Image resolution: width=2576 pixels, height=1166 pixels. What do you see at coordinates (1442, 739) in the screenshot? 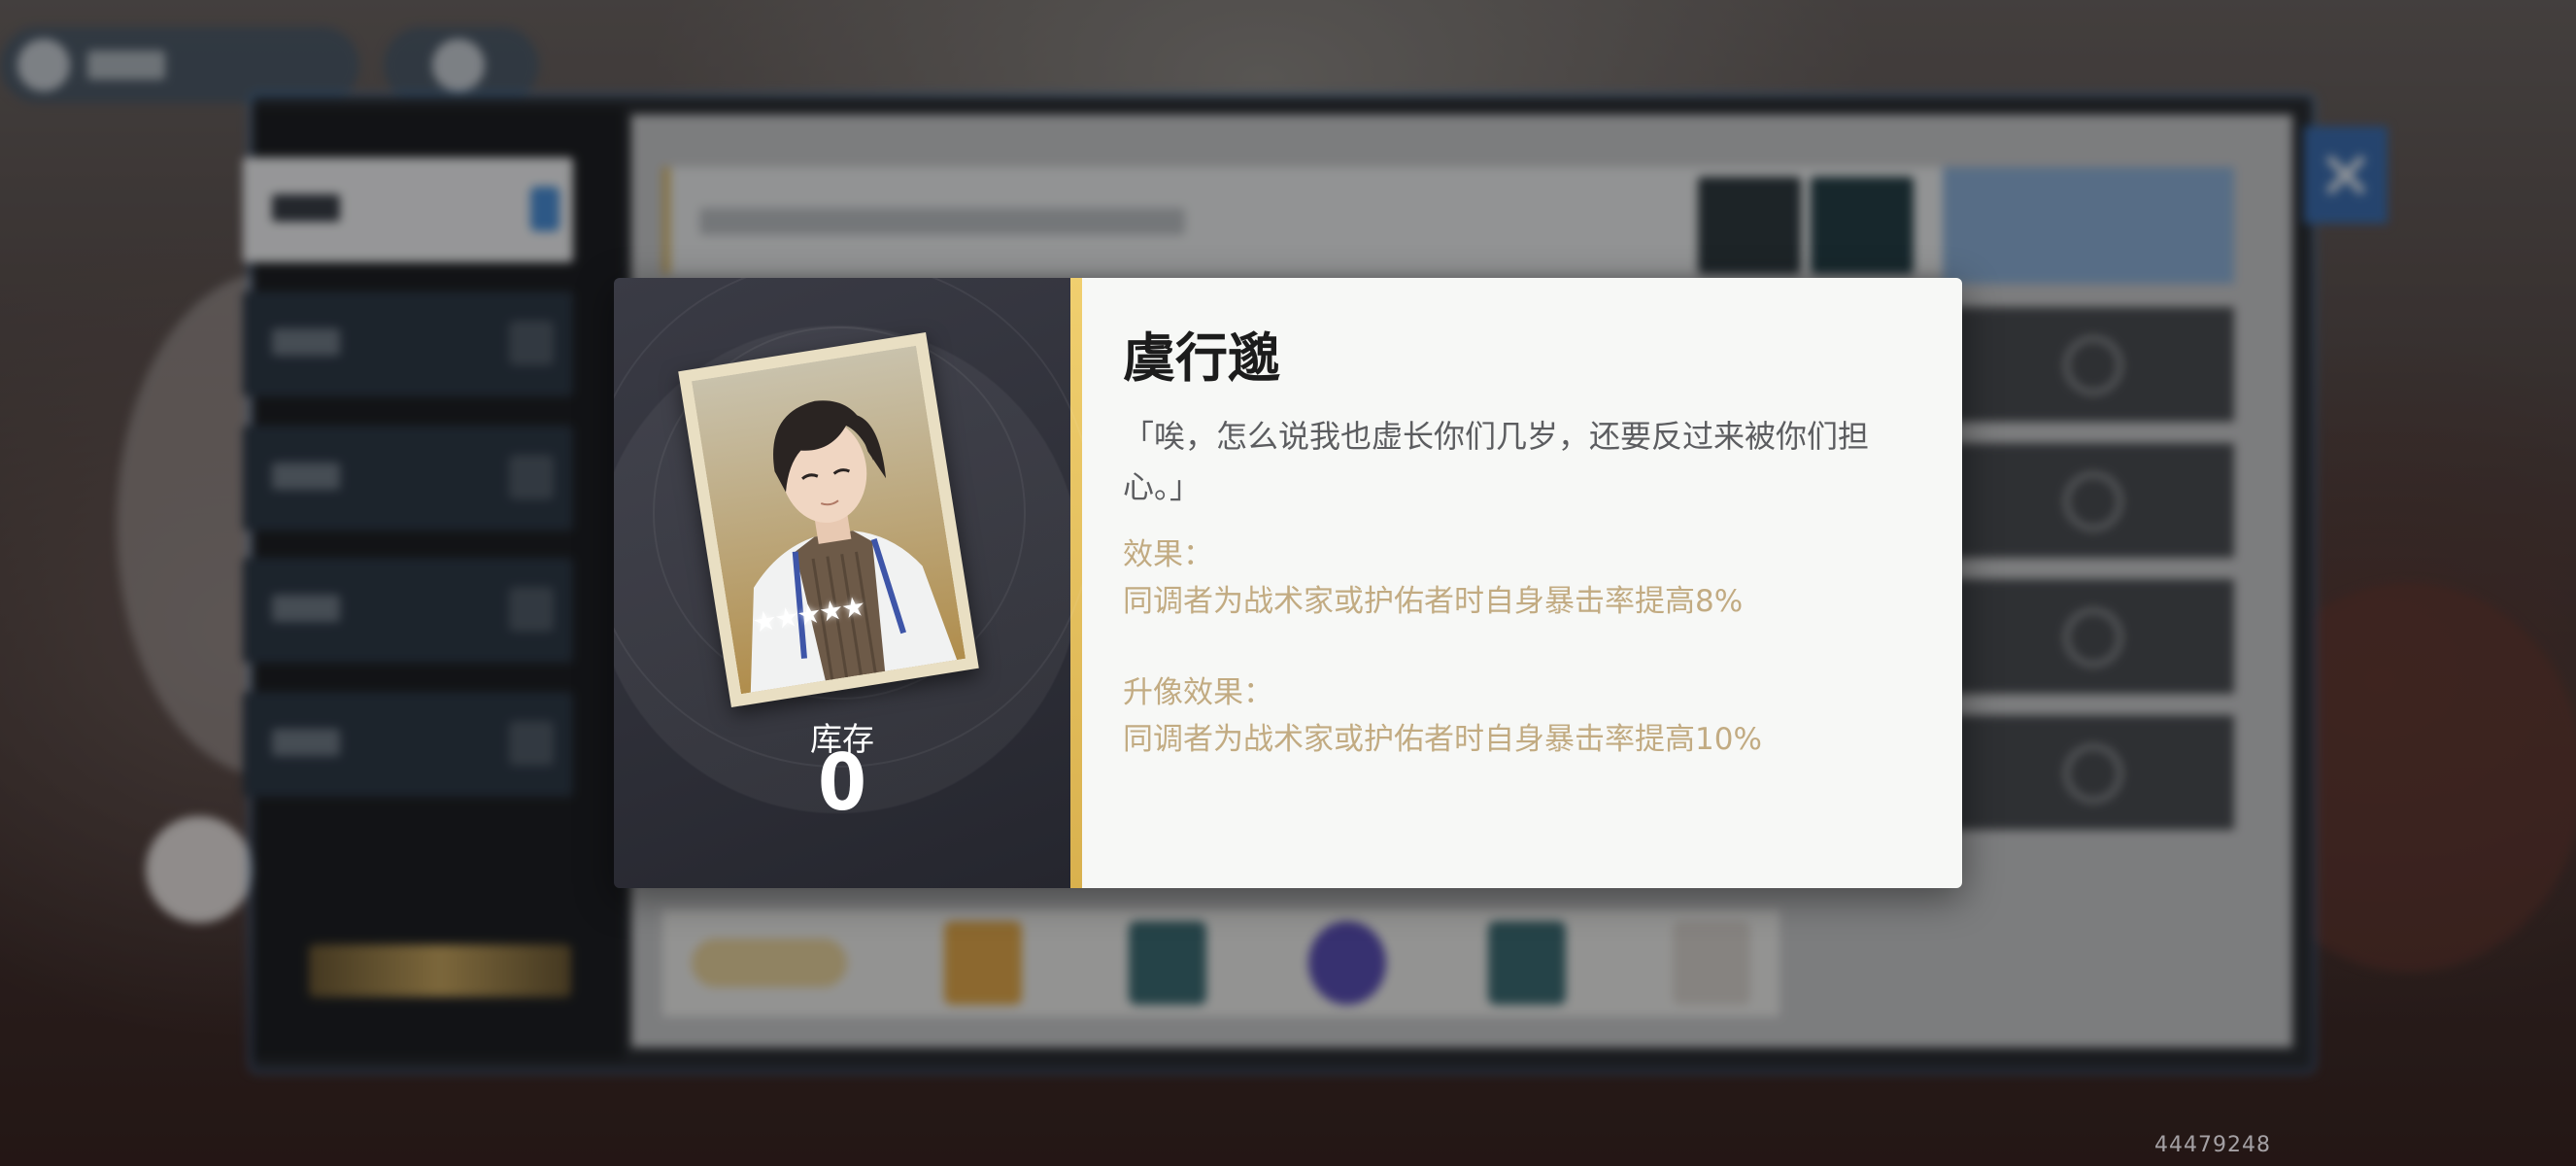
I see `upgrade-effect-text: 同调者为战术家或护佑者时自身暴击率提高10%` at bounding box center [1442, 739].